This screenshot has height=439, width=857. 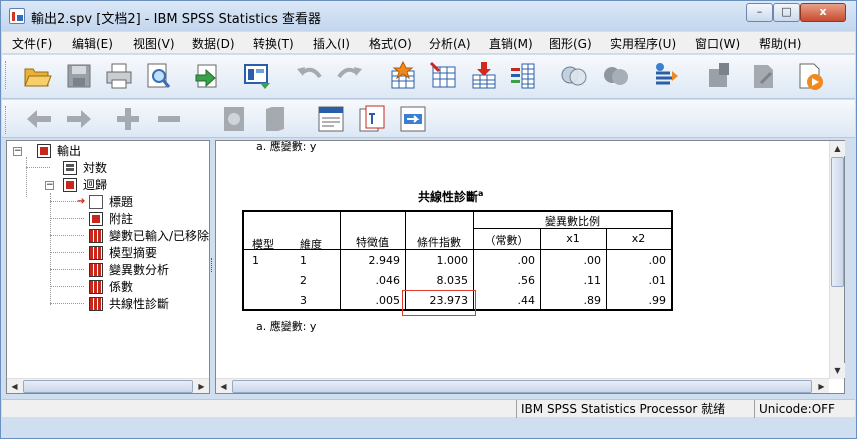 I want to click on back-arrow-icon, so click(x=39, y=119).